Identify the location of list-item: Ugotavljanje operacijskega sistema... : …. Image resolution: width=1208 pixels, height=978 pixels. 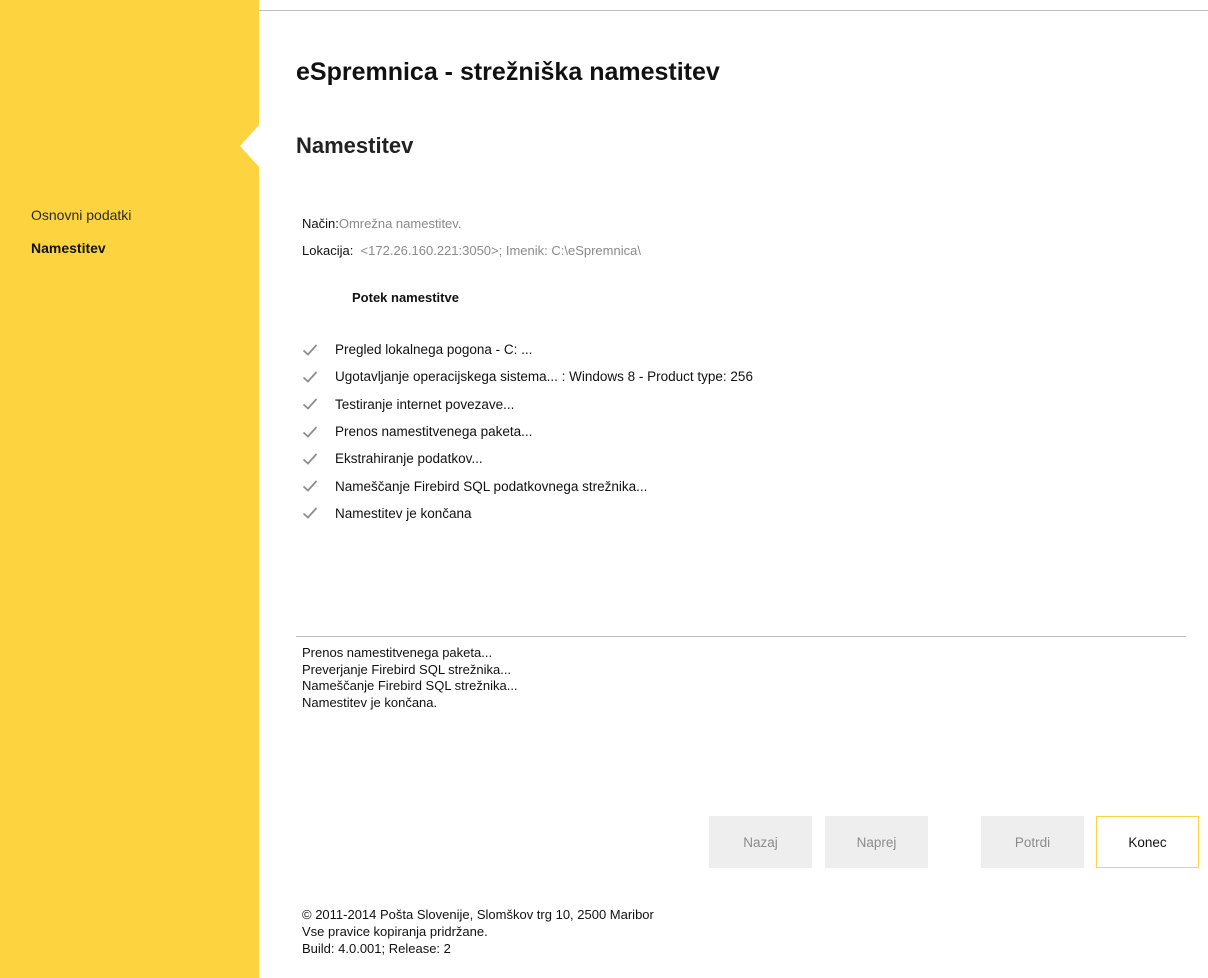
(527, 376).